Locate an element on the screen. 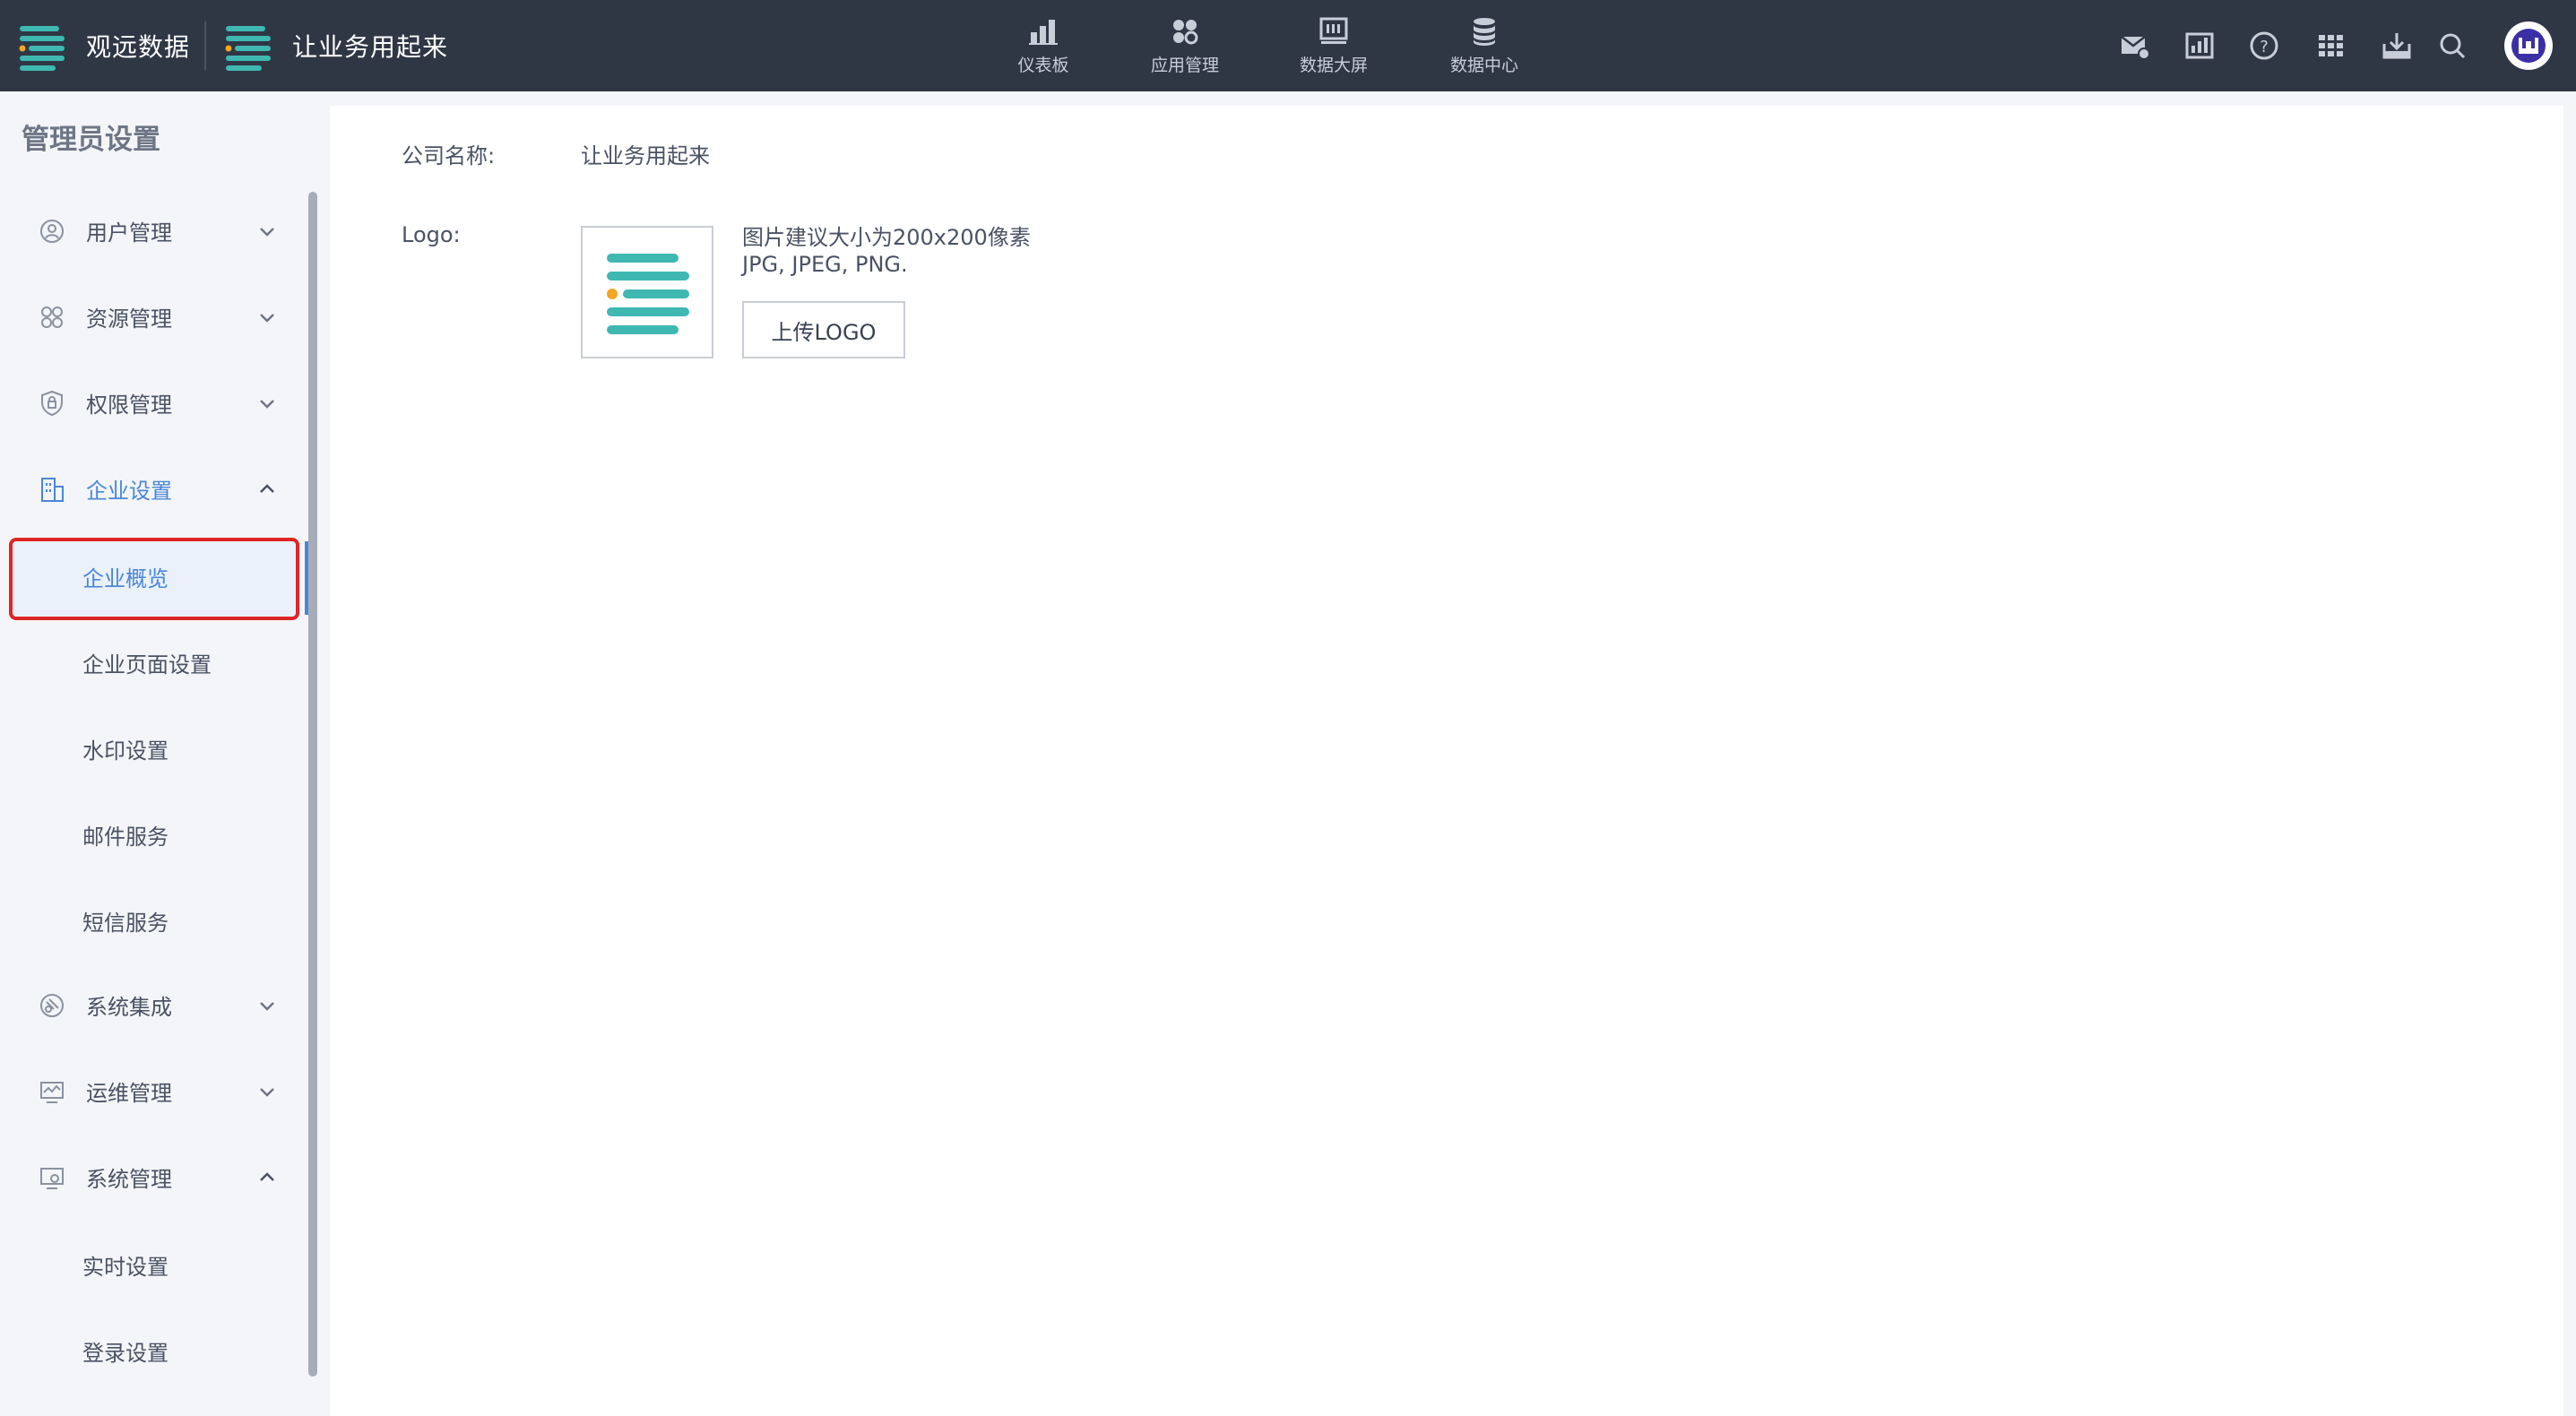  integration-icon is located at coordinates (52, 1006).